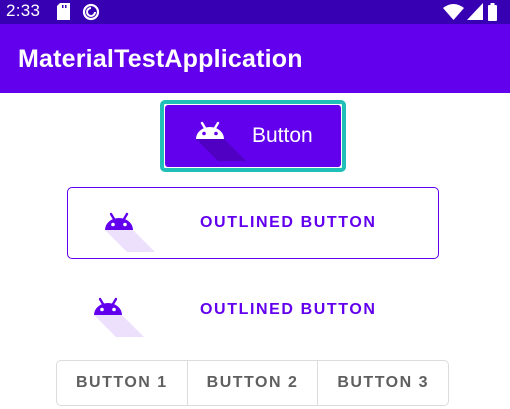 This screenshot has height=409, width=510. I want to click on cellular-signal-icon, so click(475, 14).